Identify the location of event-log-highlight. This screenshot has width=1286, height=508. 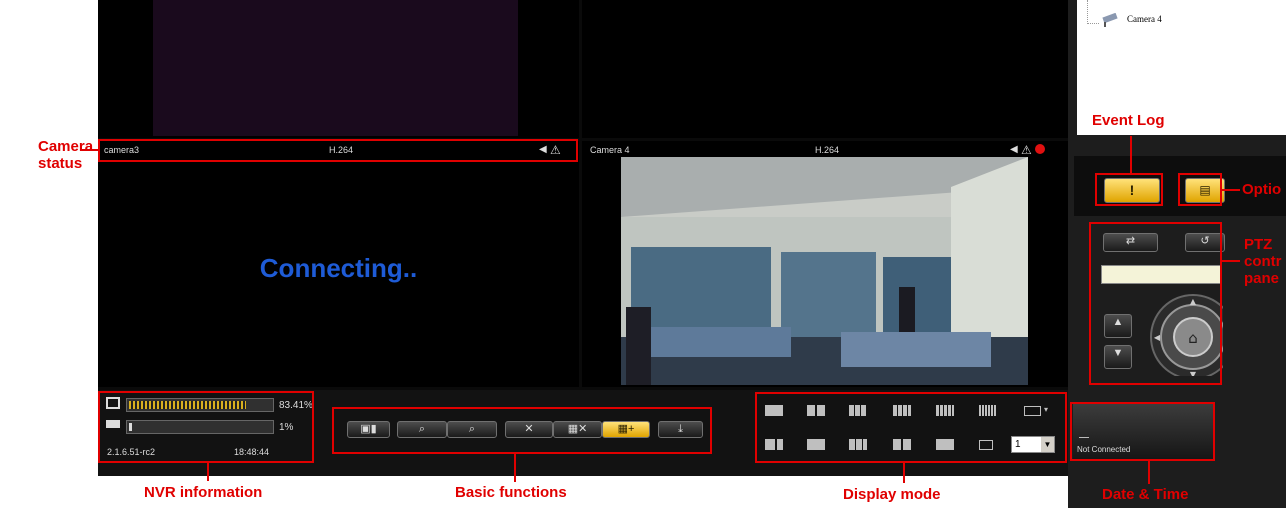
(1129, 189).